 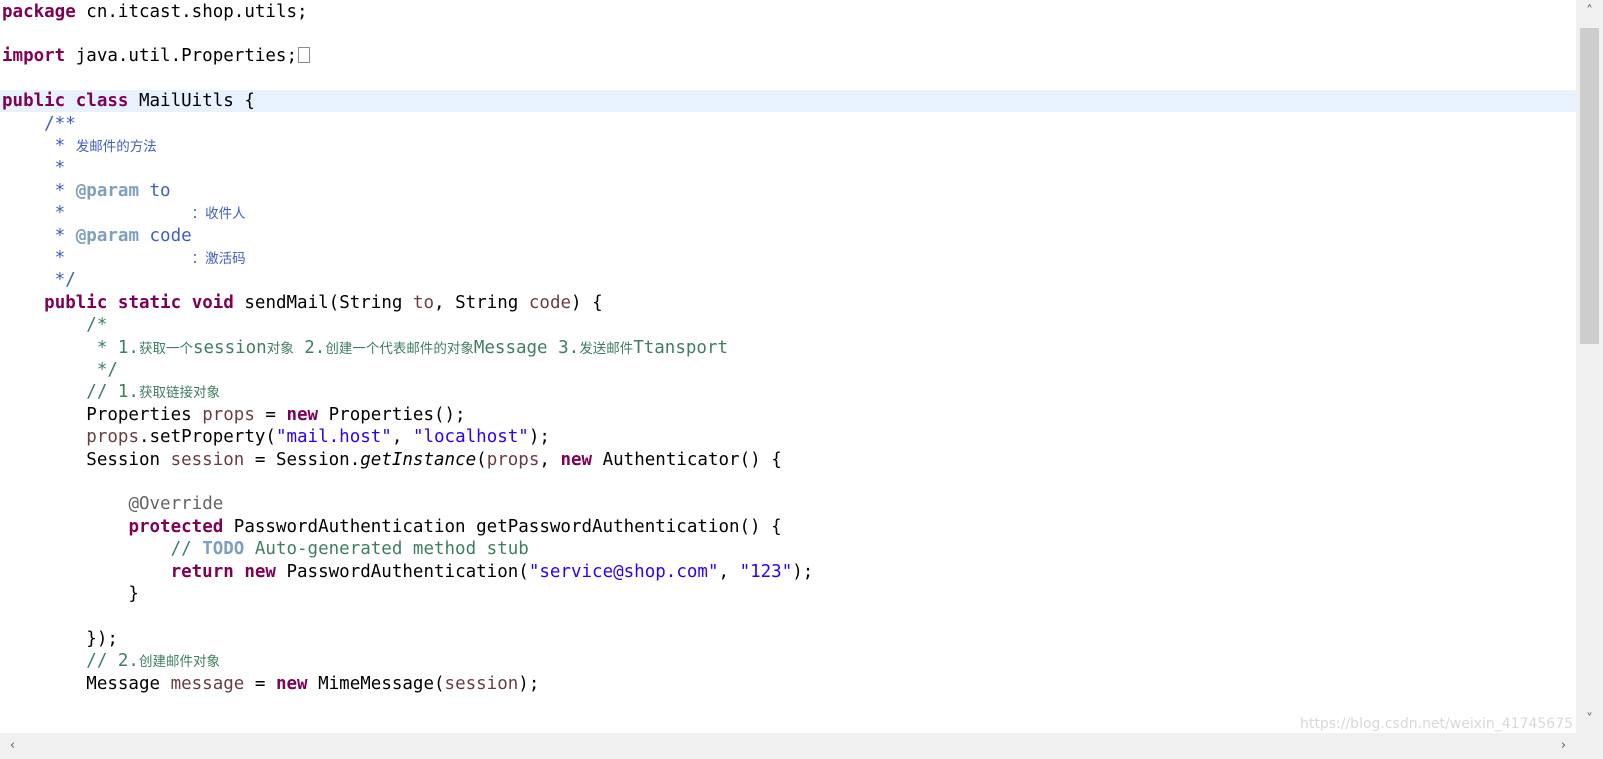 I want to click on code-line: // 2.创建邮件对象, so click(x=788, y=661).